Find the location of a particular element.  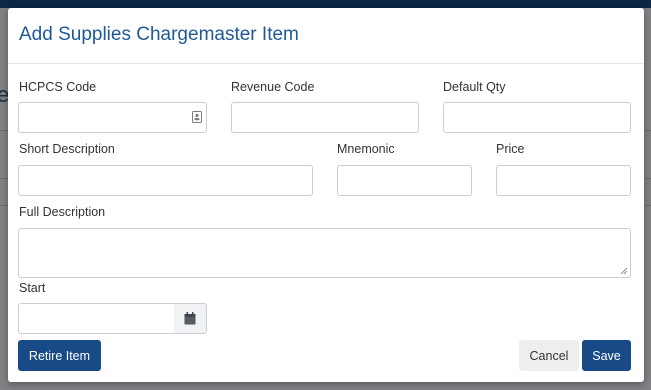

full-description-textarea is located at coordinates (324, 253).